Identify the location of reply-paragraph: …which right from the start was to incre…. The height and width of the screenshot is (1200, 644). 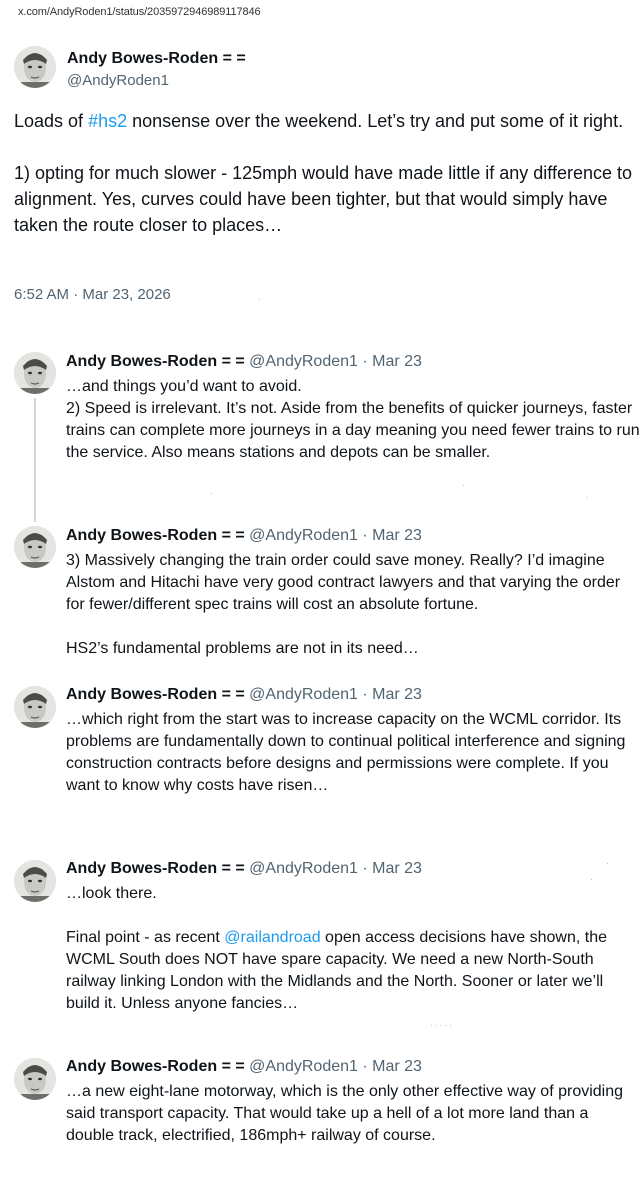
(346, 752).